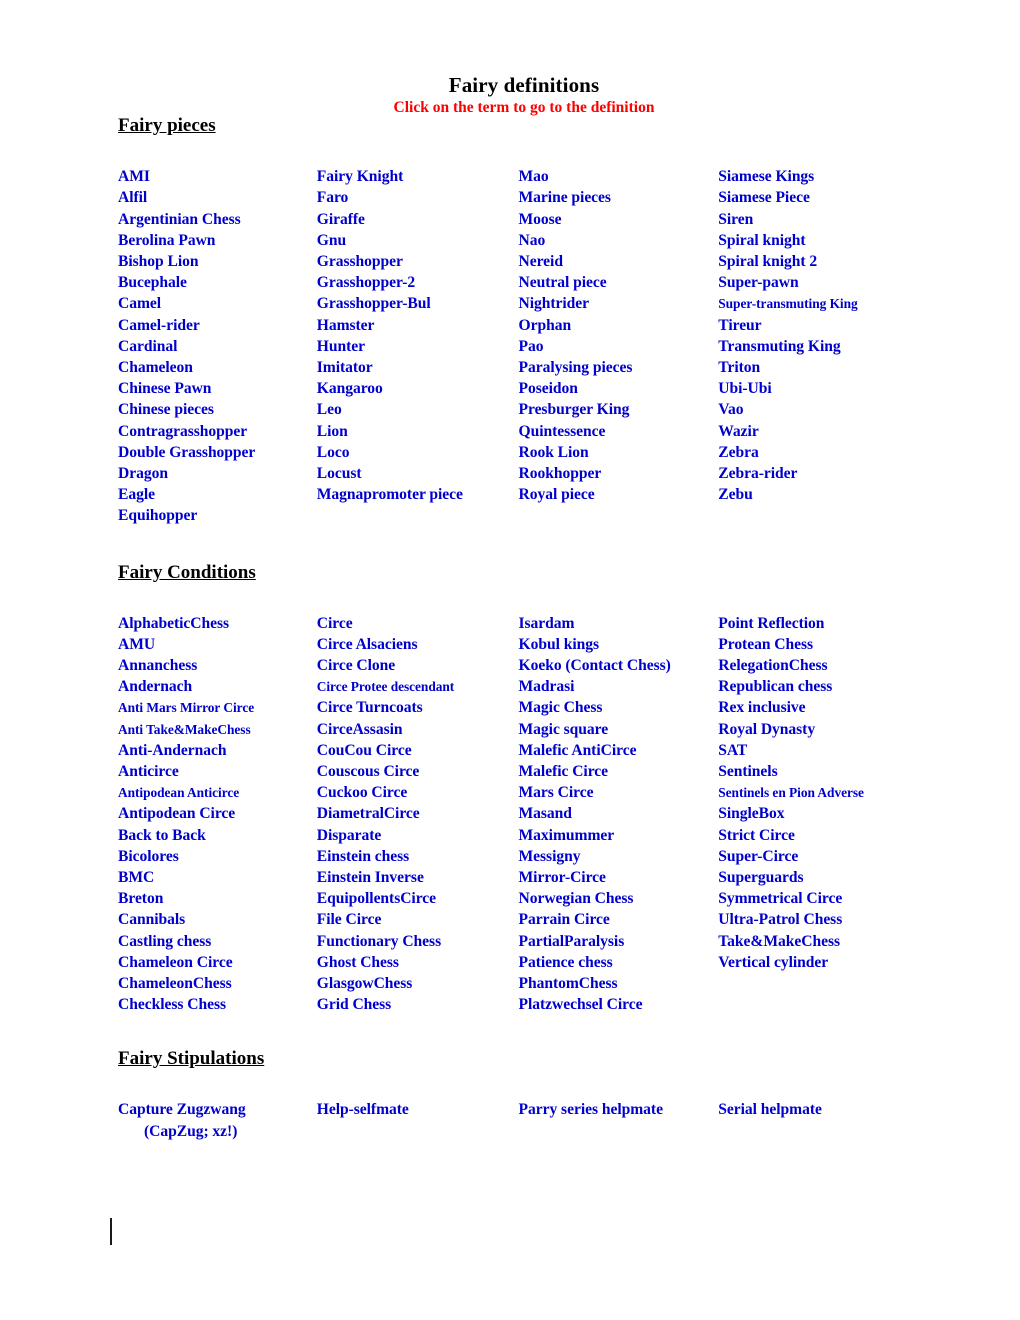 Image resolution: width=1020 pixels, height=1320 pixels. Describe the element at coordinates (617, 409) in the screenshot. I see `term-link: Presburger King` at that location.